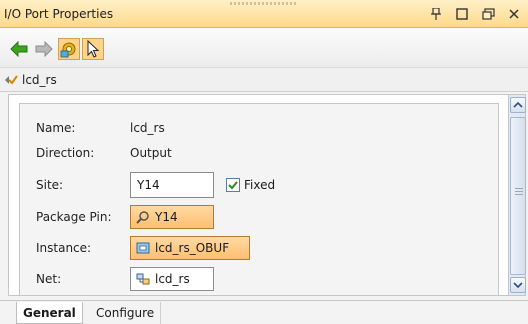  I want to click on site-value: Y14, so click(148, 185).